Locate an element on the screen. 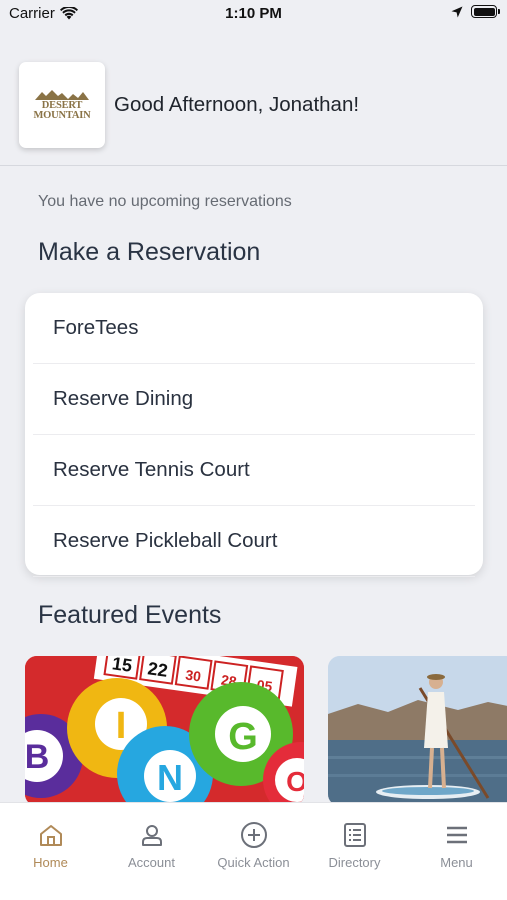 The height and width of the screenshot is (900, 507). tab-label: Home is located at coordinates (50, 862).